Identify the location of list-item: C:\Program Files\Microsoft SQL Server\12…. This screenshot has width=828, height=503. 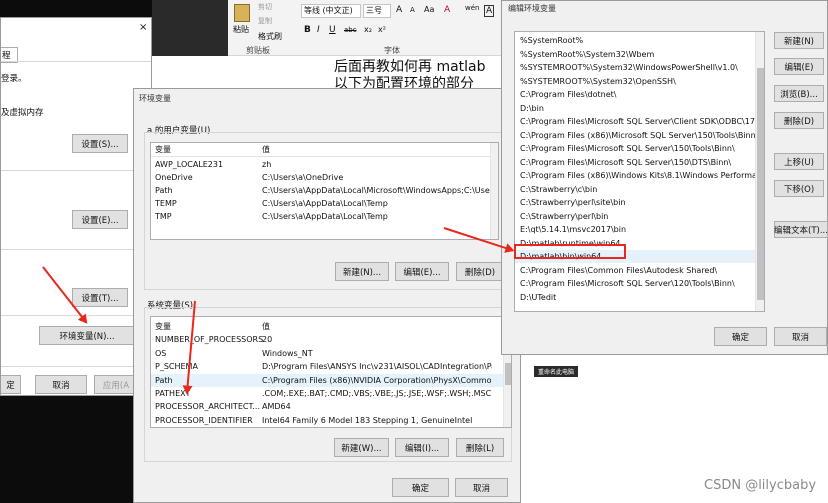
(635, 283).